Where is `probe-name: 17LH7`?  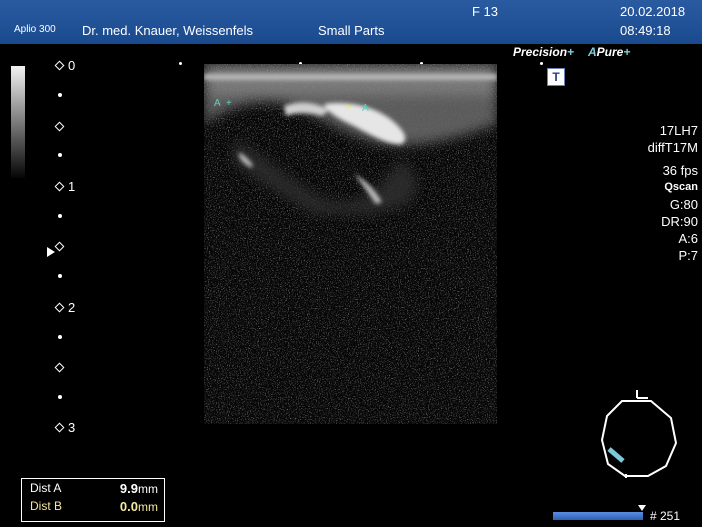
probe-name: 17LH7 is located at coordinates (678, 130).